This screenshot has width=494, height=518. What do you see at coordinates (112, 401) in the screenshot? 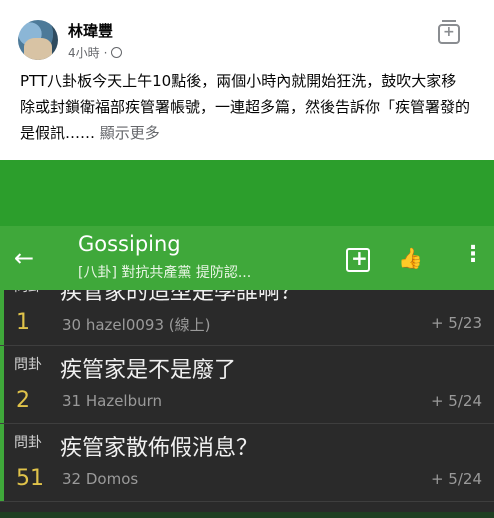
I see `article-author: 31 Hazelburn` at bounding box center [112, 401].